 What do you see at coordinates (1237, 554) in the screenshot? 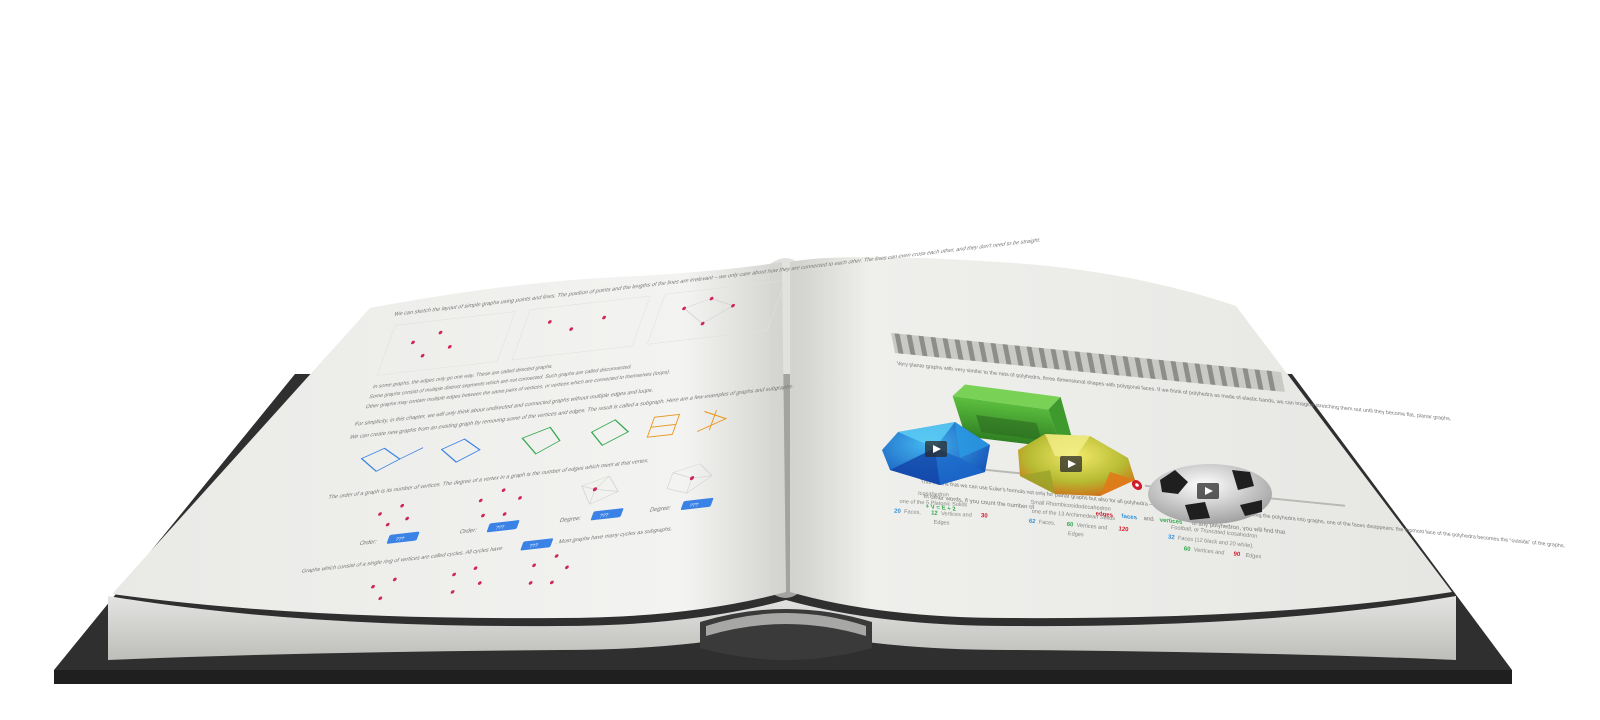
I see `svg-text: 90` at bounding box center [1237, 554].